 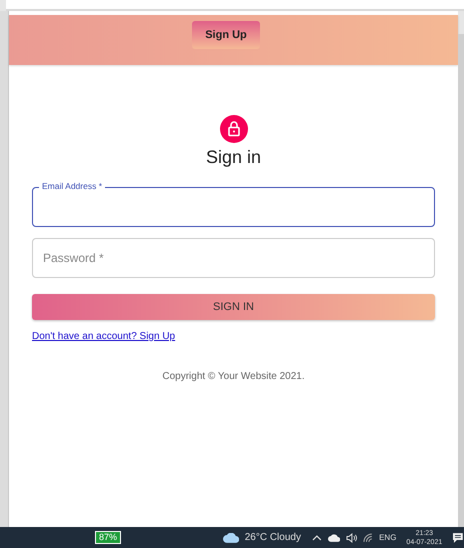 What do you see at coordinates (108, 537) in the screenshot?
I see `battery-indicator: 87%` at bounding box center [108, 537].